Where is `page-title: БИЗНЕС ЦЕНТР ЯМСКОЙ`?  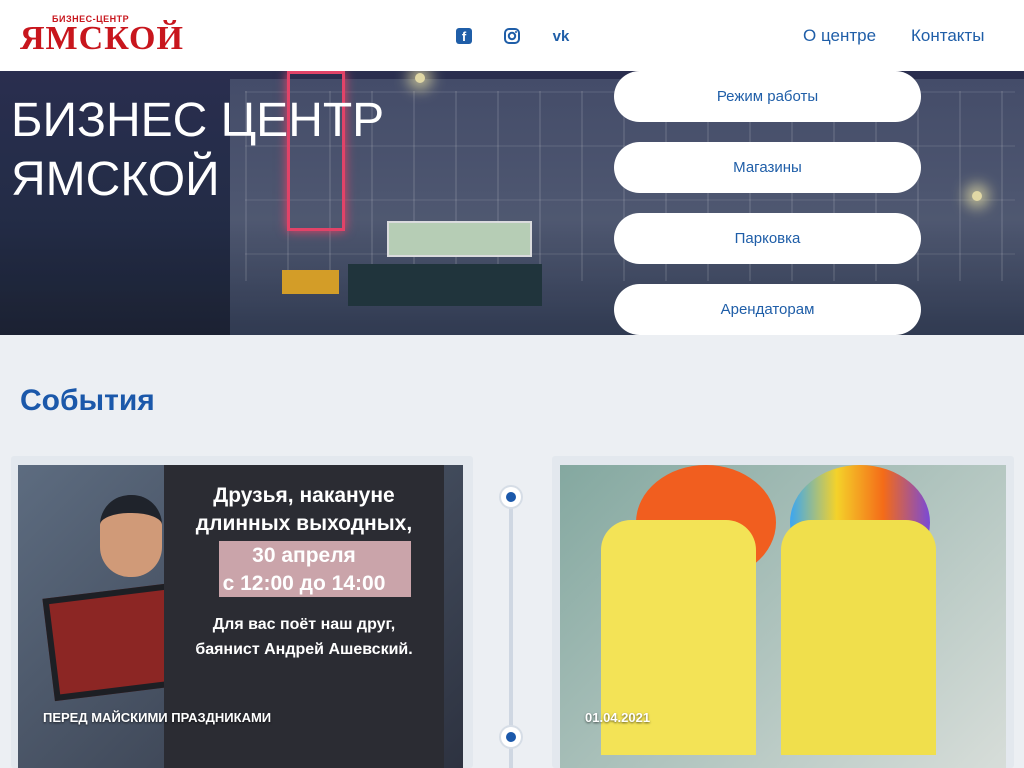
page-title: БИЗНЕС ЦЕНТР ЯМСКОЙ is located at coordinates (198, 150).